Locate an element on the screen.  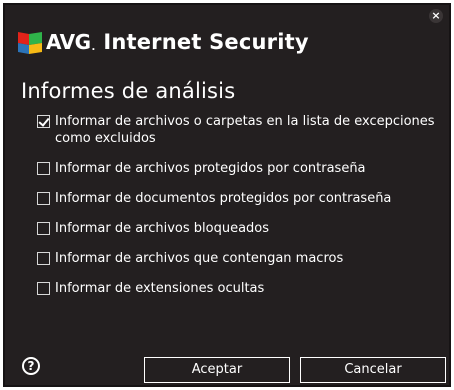
option-report-hidden-extensions: Informar de extensiones ocultas is located at coordinates (237, 288).